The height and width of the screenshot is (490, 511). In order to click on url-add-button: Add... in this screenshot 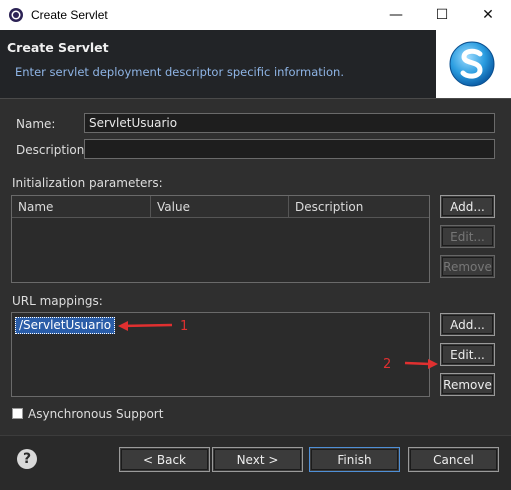, I will do `click(467, 324)`.